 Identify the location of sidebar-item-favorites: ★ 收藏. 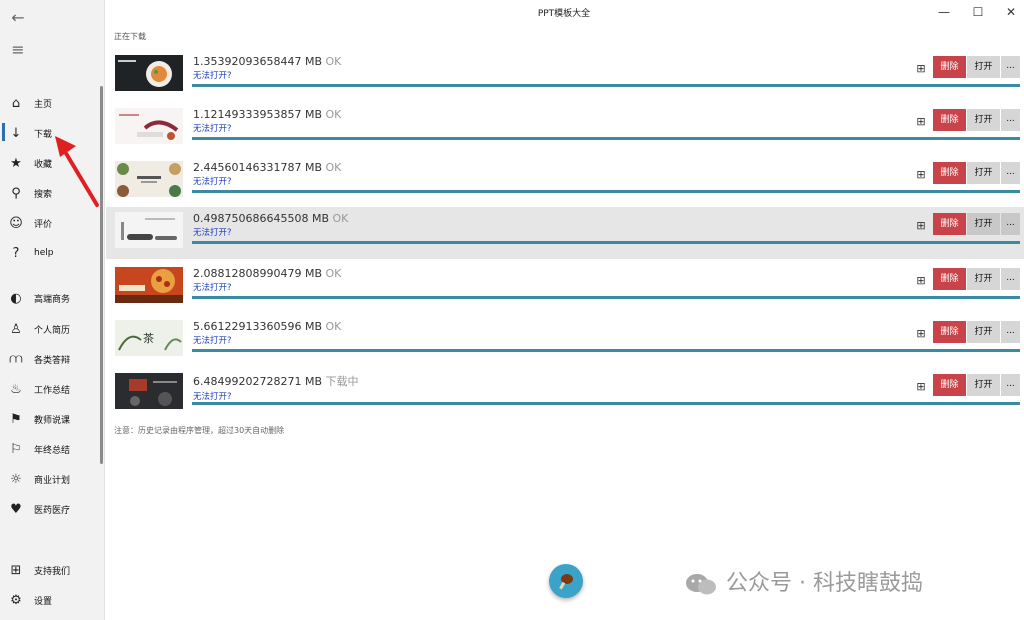
(50, 163).